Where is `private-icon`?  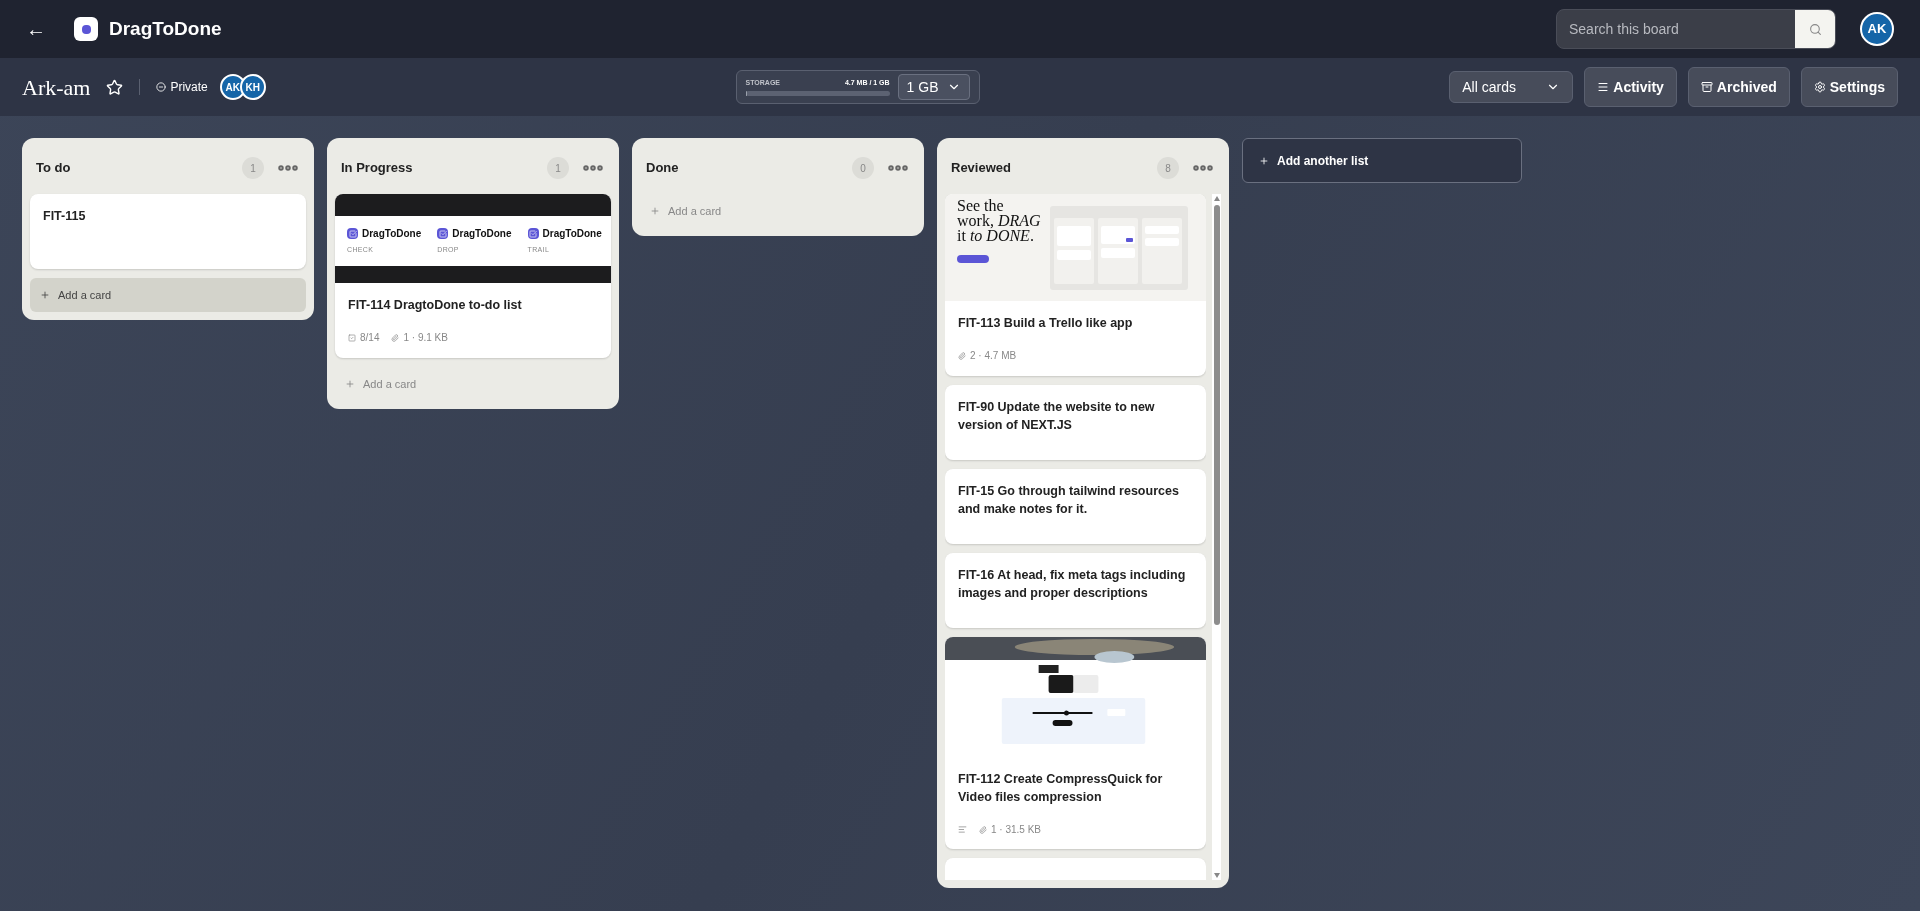 private-icon is located at coordinates (161, 87).